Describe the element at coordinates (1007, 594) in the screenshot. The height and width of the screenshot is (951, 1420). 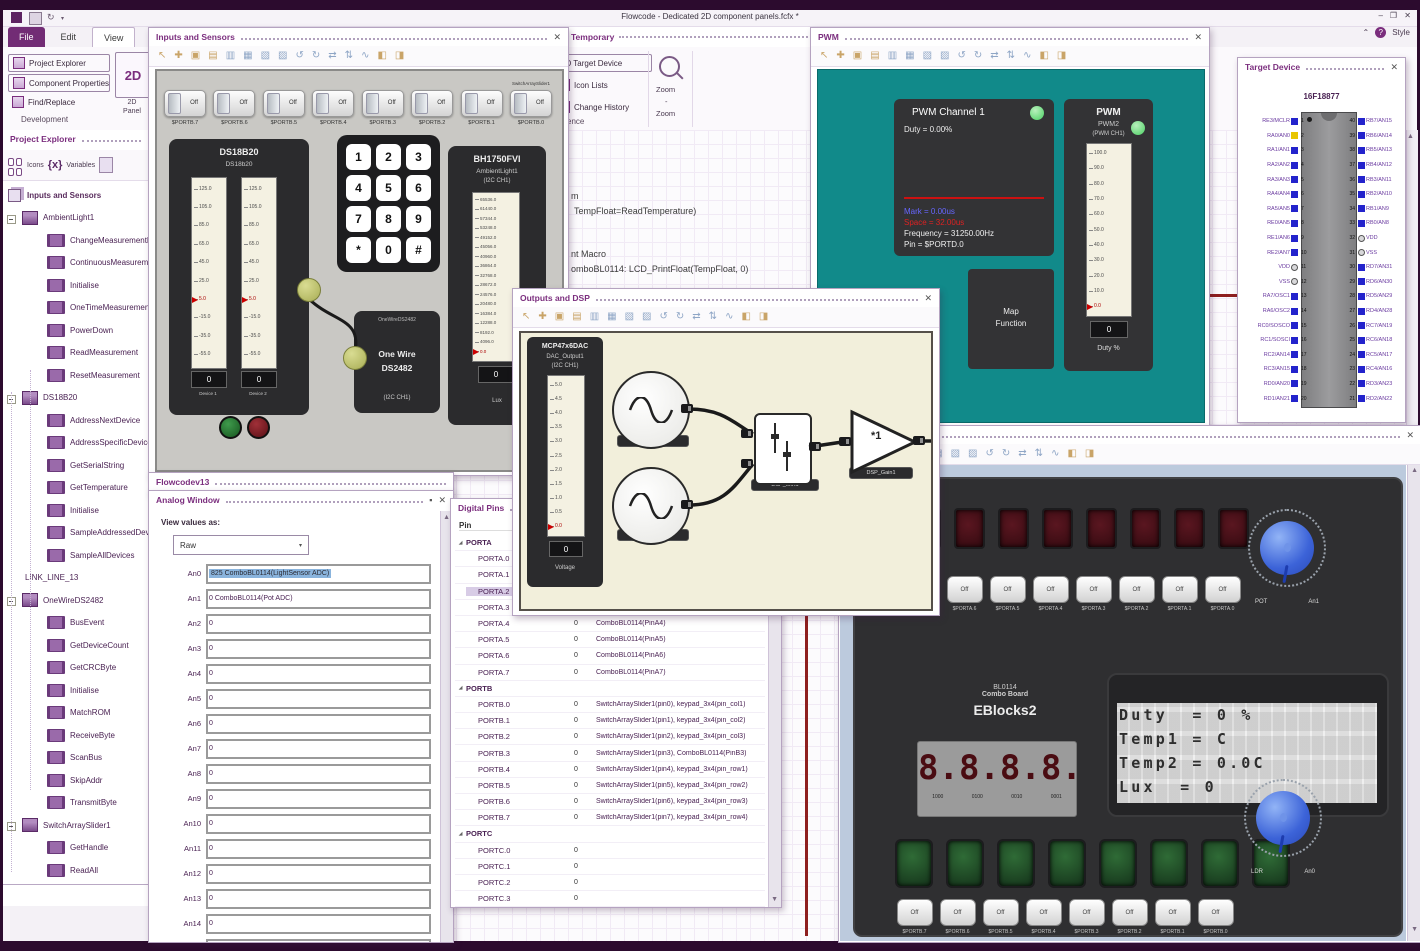
I see `push-switch: Off $PORTA.5` at that location.